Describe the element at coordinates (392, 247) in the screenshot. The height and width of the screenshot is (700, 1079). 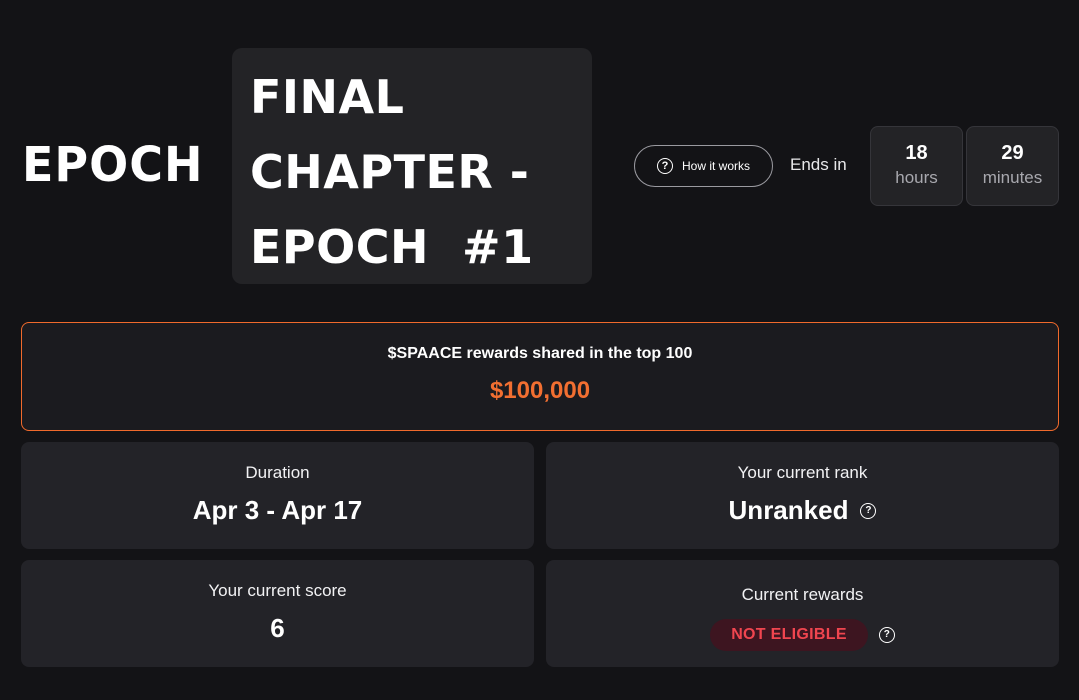
I see `epoch-title-line: EPOCH #1` at that location.